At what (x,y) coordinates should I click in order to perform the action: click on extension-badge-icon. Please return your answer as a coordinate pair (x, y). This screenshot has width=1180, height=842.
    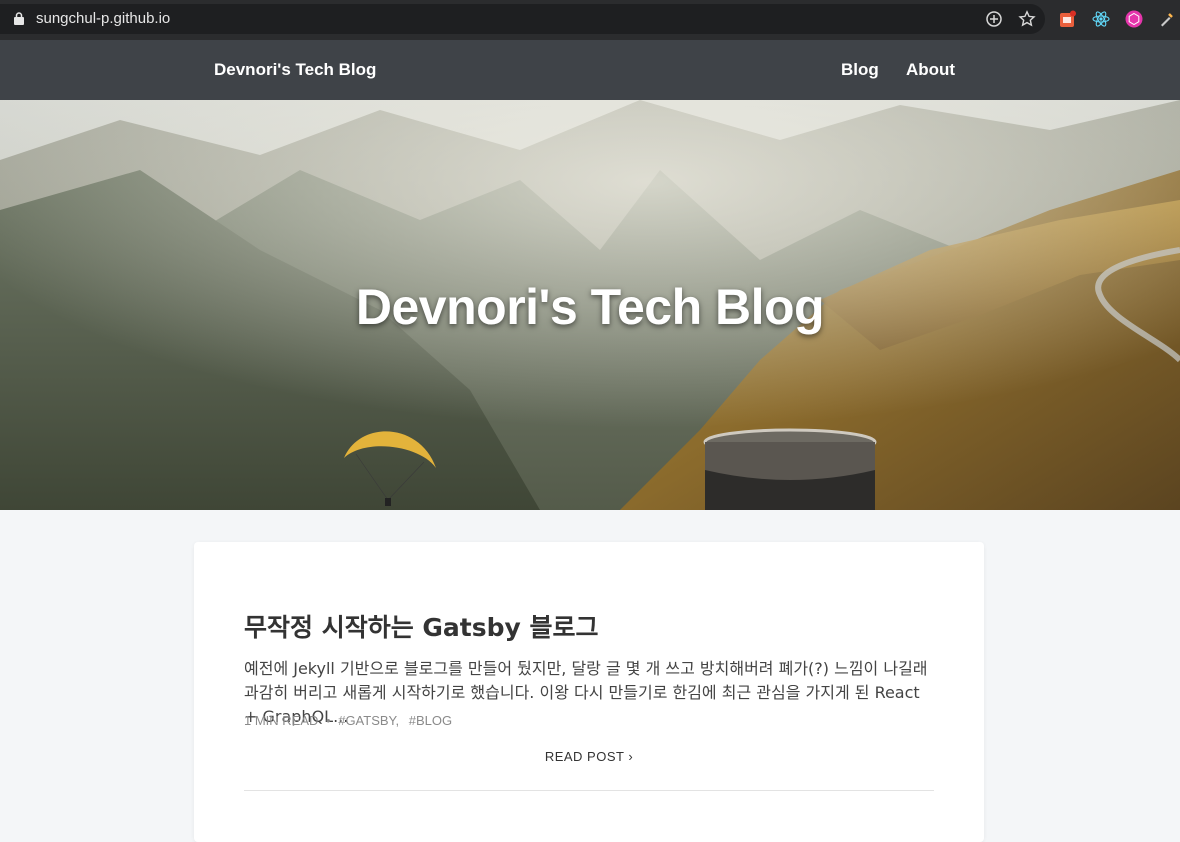
    Looking at the image, I should click on (1068, 19).